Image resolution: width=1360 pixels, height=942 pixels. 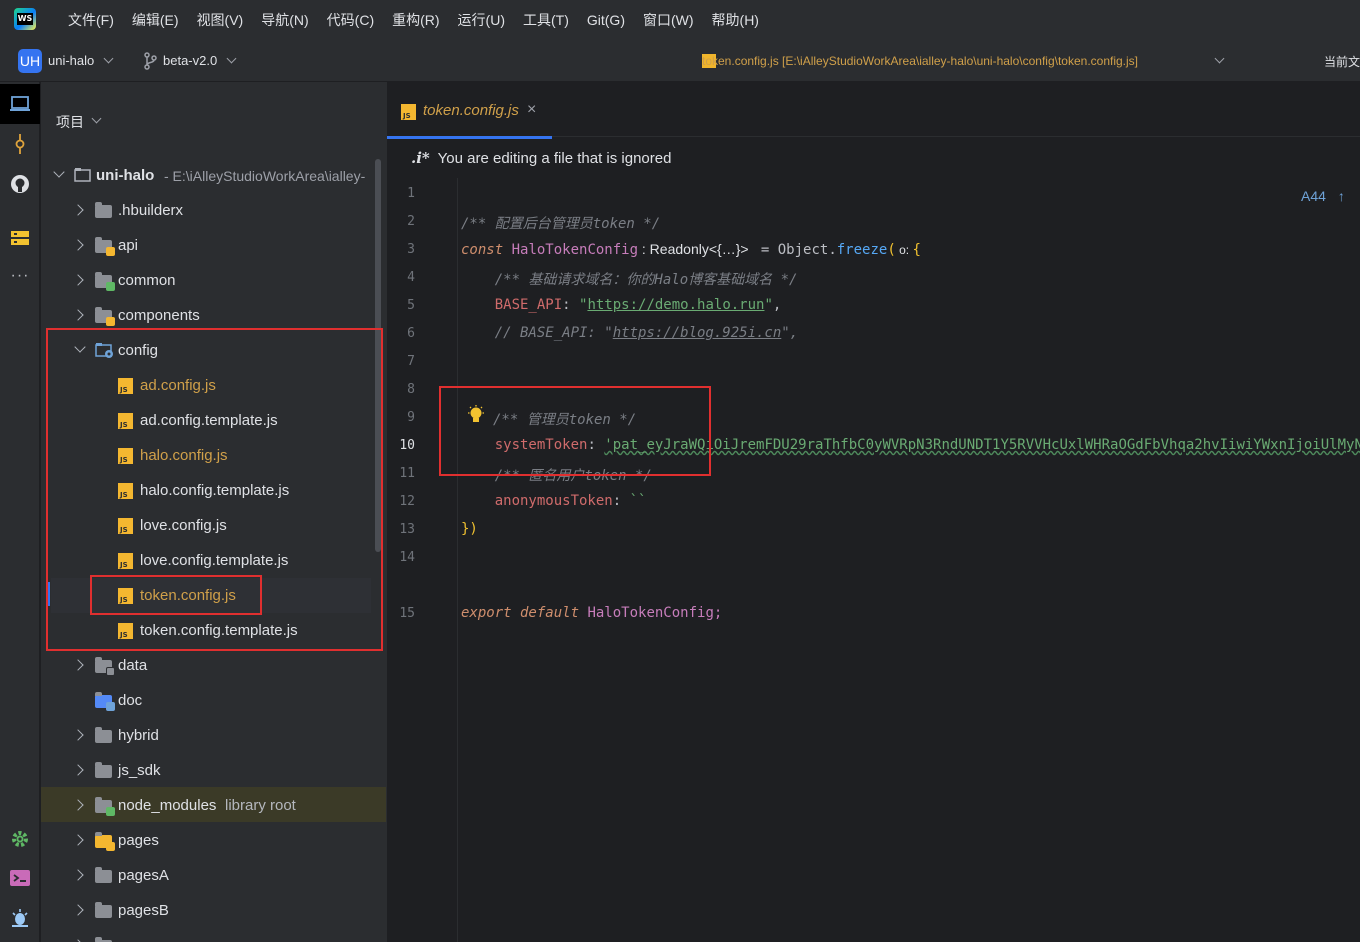 I want to click on current-file-button: 当前文, so click(x=1342, y=61).